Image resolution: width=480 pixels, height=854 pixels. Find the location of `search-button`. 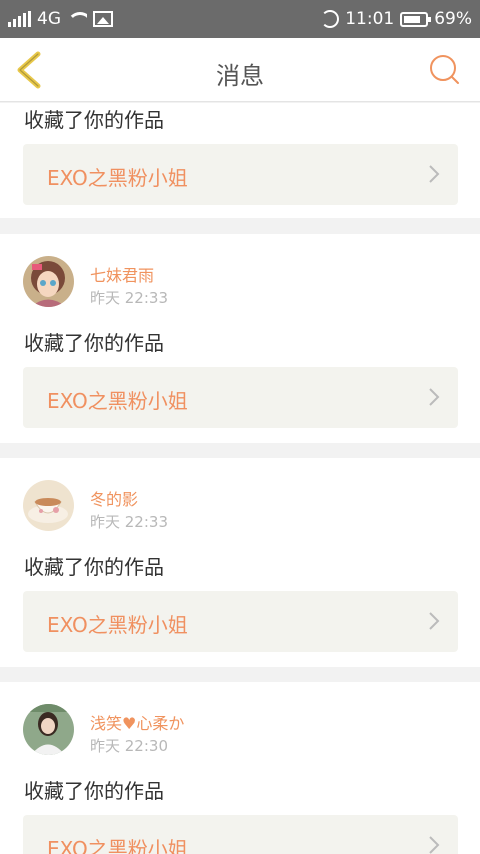

search-button is located at coordinates (445, 70).